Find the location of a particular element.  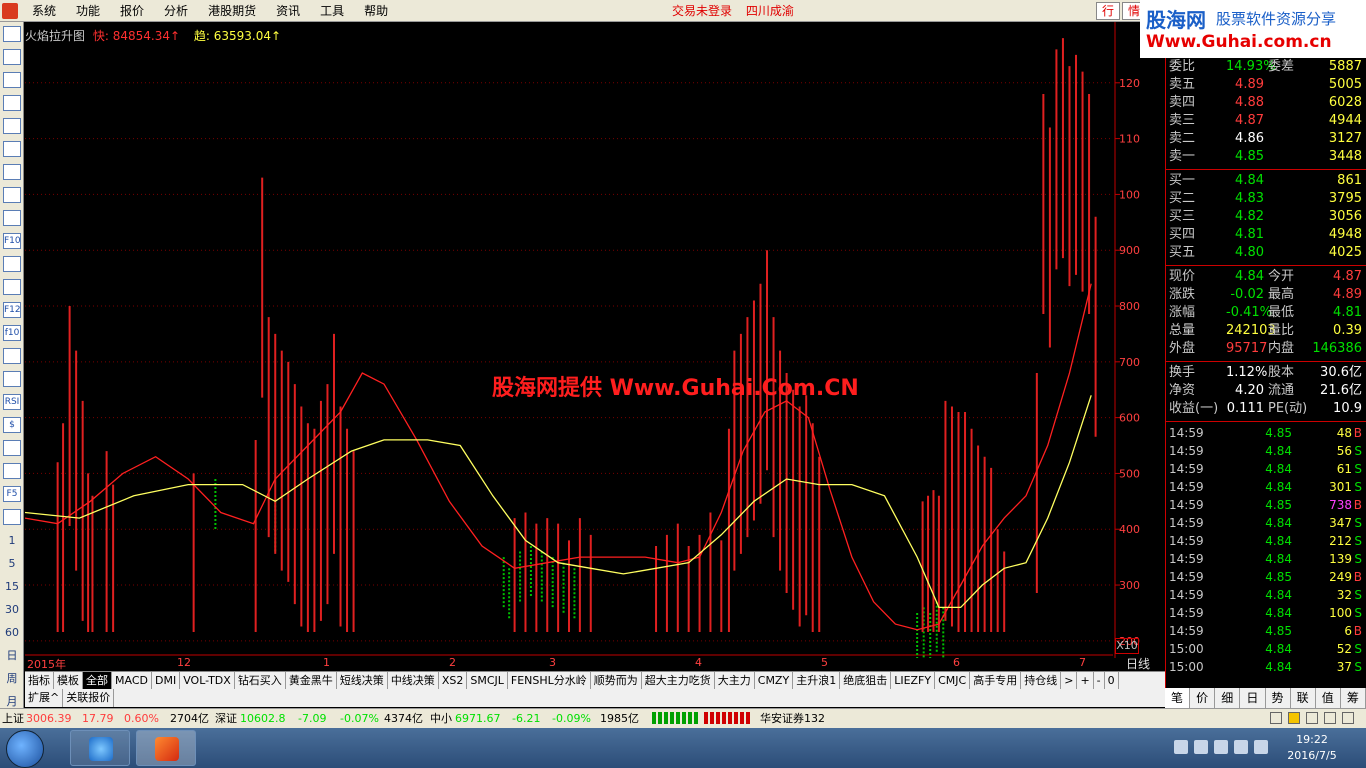

indicator-tab-25: - is located at coordinates (1099, 680).